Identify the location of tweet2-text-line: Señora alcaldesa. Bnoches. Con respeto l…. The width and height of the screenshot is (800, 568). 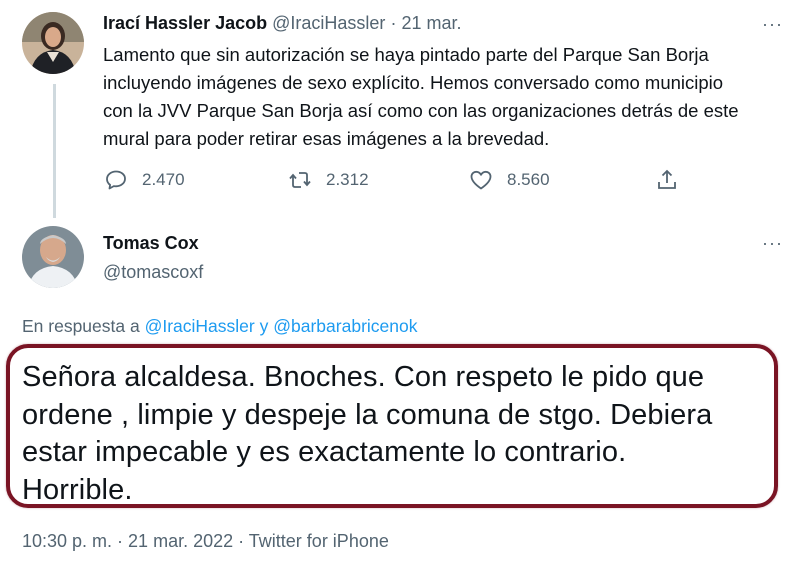
(363, 377).